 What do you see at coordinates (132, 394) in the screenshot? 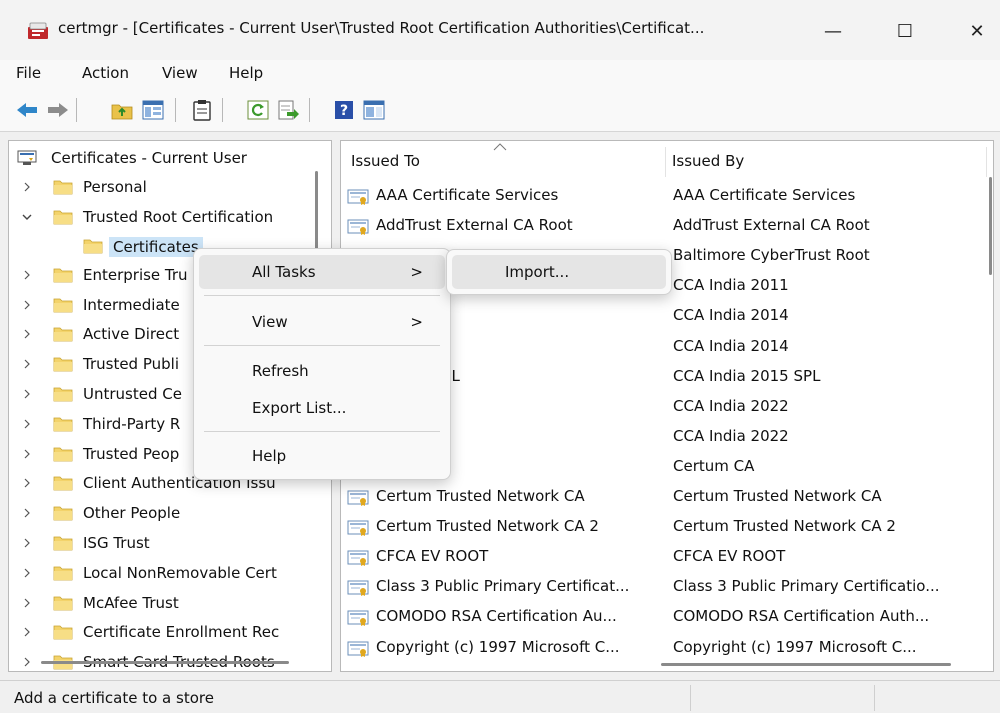
I see `tree-item-label: Untrusted Ce` at bounding box center [132, 394].